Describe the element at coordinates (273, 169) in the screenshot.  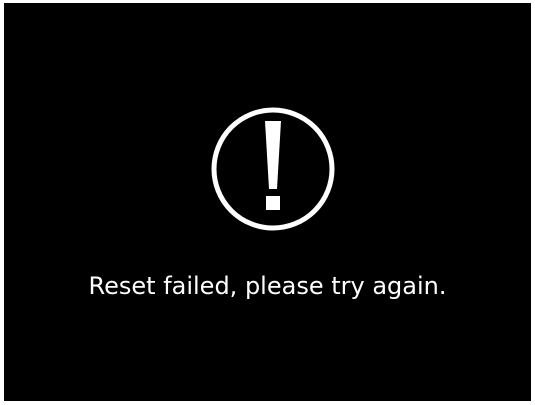
I see `exclamation-circle-icon` at that location.